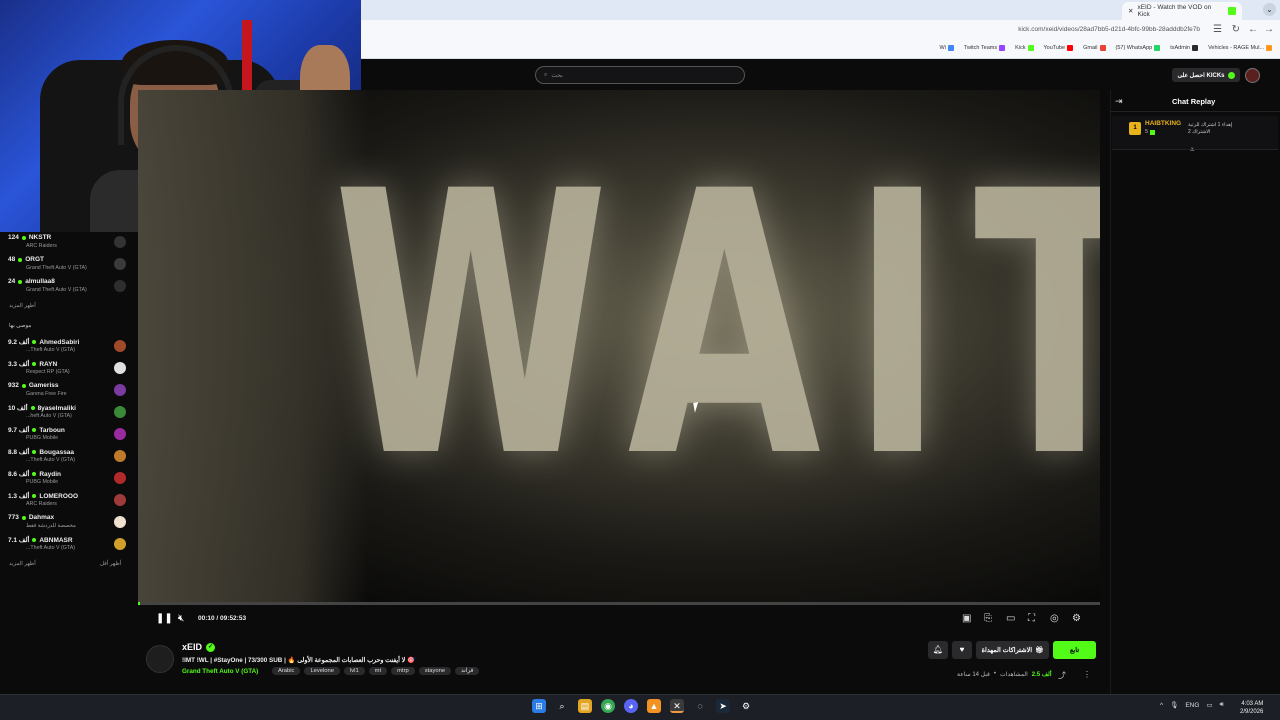 The image size is (1280, 720). What do you see at coordinates (1269, 29) in the screenshot?
I see `back-icon: →` at bounding box center [1269, 29].